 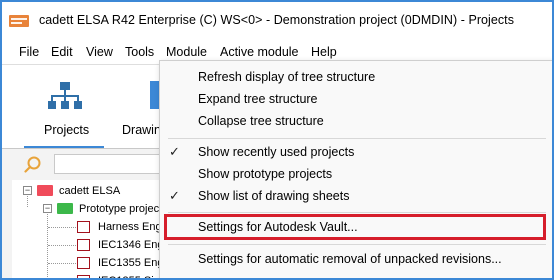 I want to click on tree-node-iec1355: IEC1355 Engl, so click(x=89, y=263).